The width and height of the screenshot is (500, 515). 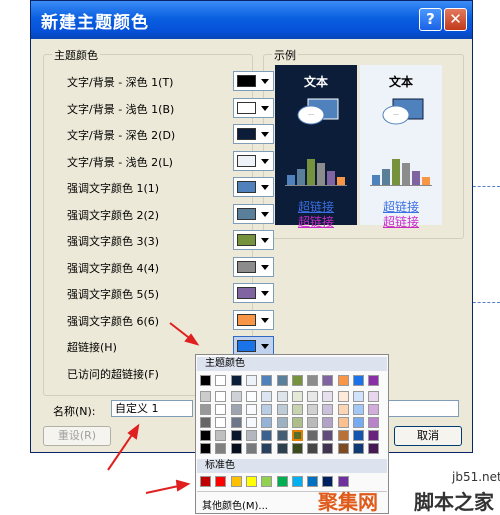 What do you see at coordinates (153, 408) in the screenshot?
I see `annotation-arrows` at bounding box center [153, 408].